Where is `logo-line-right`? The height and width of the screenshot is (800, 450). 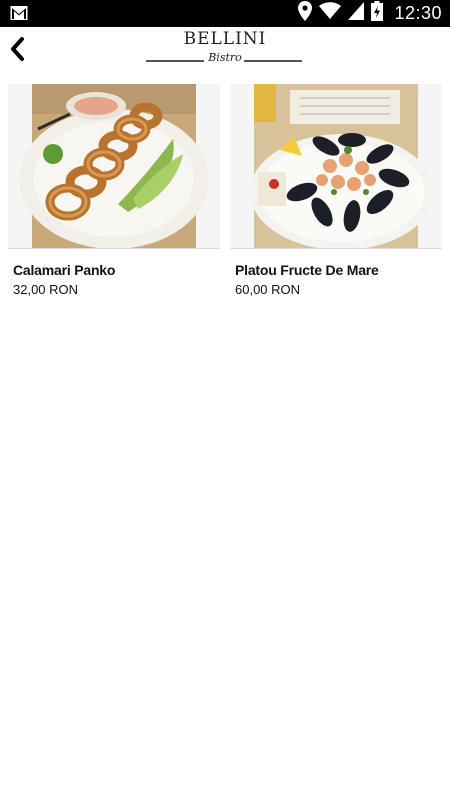
logo-line-right is located at coordinates (273, 61).